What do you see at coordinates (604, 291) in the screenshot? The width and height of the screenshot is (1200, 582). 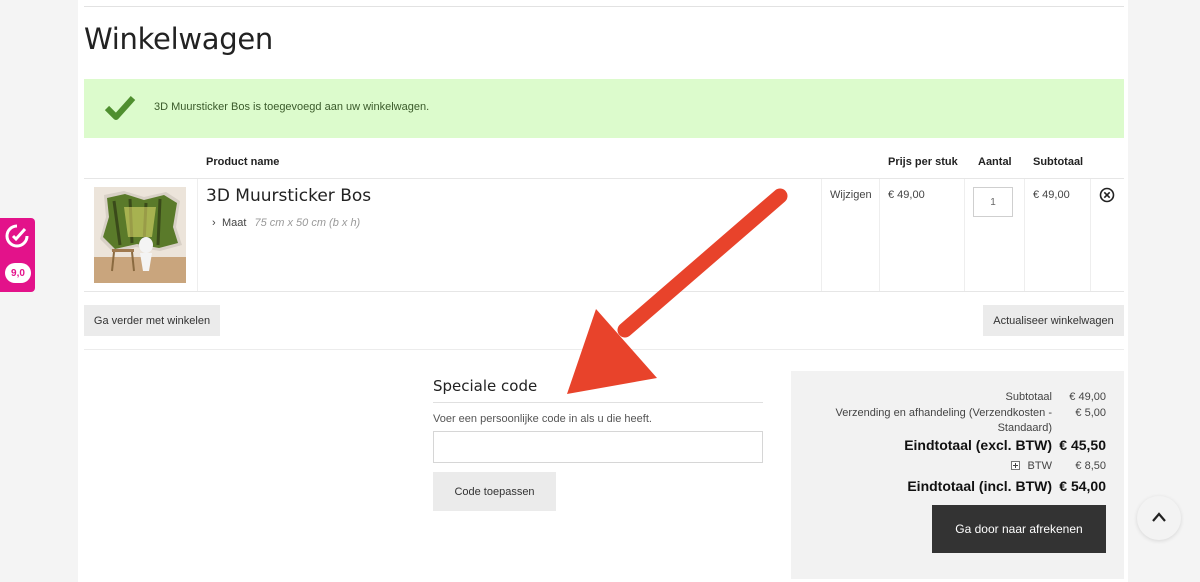 I see `table-row-divider` at bounding box center [604, 291].